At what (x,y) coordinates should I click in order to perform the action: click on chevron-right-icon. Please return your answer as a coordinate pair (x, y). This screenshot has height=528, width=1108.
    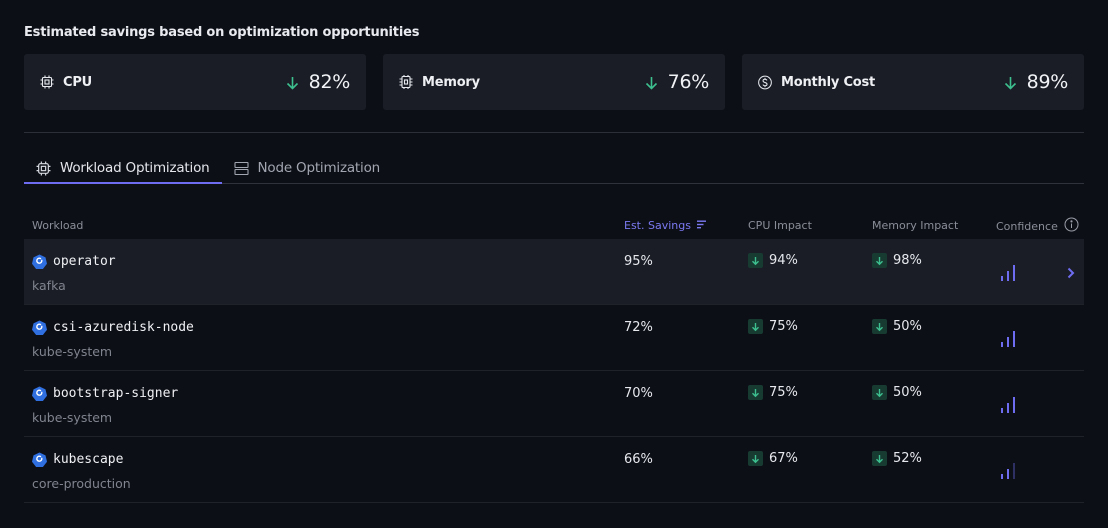
    Looking at the image, I should click on (1071, 272).